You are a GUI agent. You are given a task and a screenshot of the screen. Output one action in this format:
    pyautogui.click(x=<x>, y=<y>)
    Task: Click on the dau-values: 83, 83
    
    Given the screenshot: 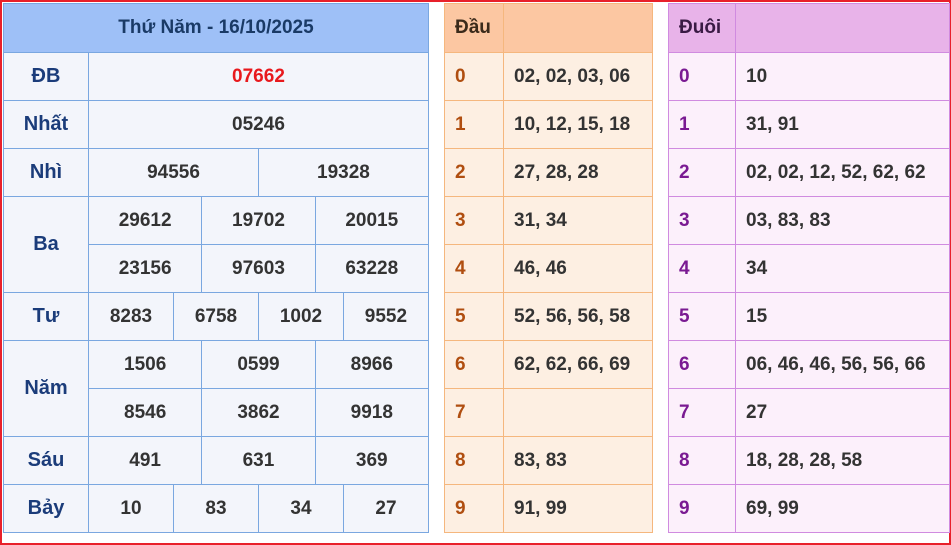 What is the action you would take?
    pyautogui.click(x=578, y=460)
    